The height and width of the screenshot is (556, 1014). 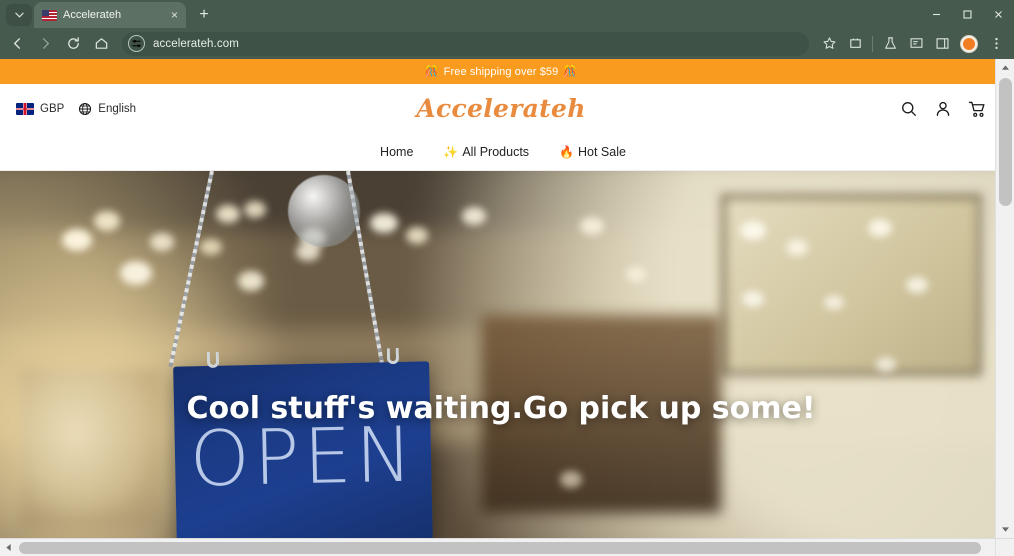 I want to click on url-text: accelerateh.com, so click(x=196, y=43).